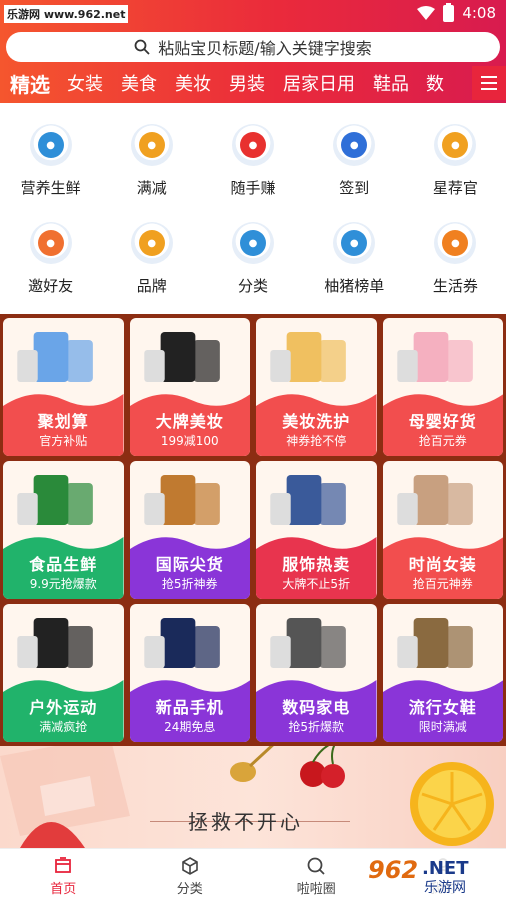 This screenshot has height=900, width=506. What do you see at coordinates (253, 797) in the screenshot?
I see `promo-banner: 拯救不开心` at bounding box center [253, 797].